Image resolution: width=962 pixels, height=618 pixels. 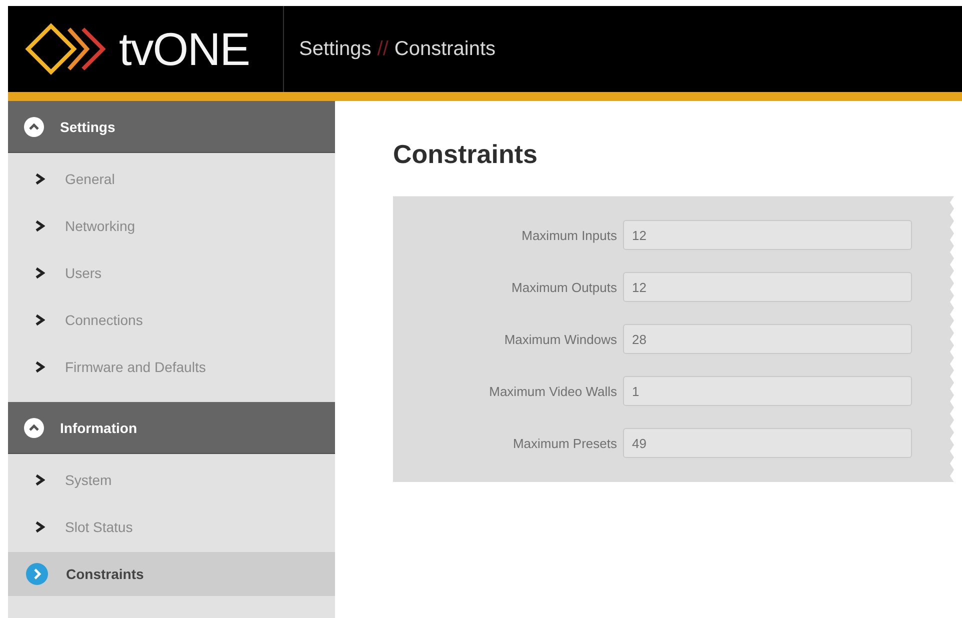 What do you see at coordinates (171, 178) in the screenshot?
I see `sidebar-item: General` at bounding box center [171, 178].